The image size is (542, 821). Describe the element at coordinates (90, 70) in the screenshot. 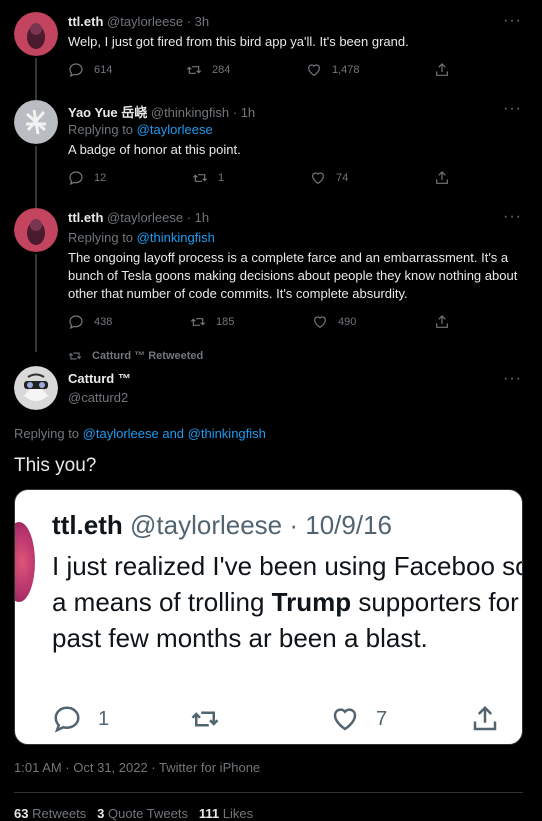

I see `reply-button: 614` at that location.